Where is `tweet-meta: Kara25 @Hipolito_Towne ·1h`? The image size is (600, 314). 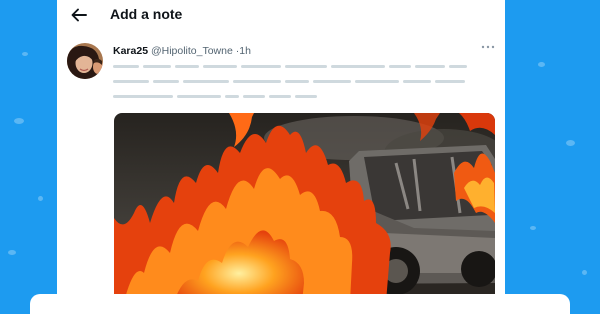
tweet-meta: Kara25 @Hipolito_Towne ·1h is located at coordinates (182, 51).